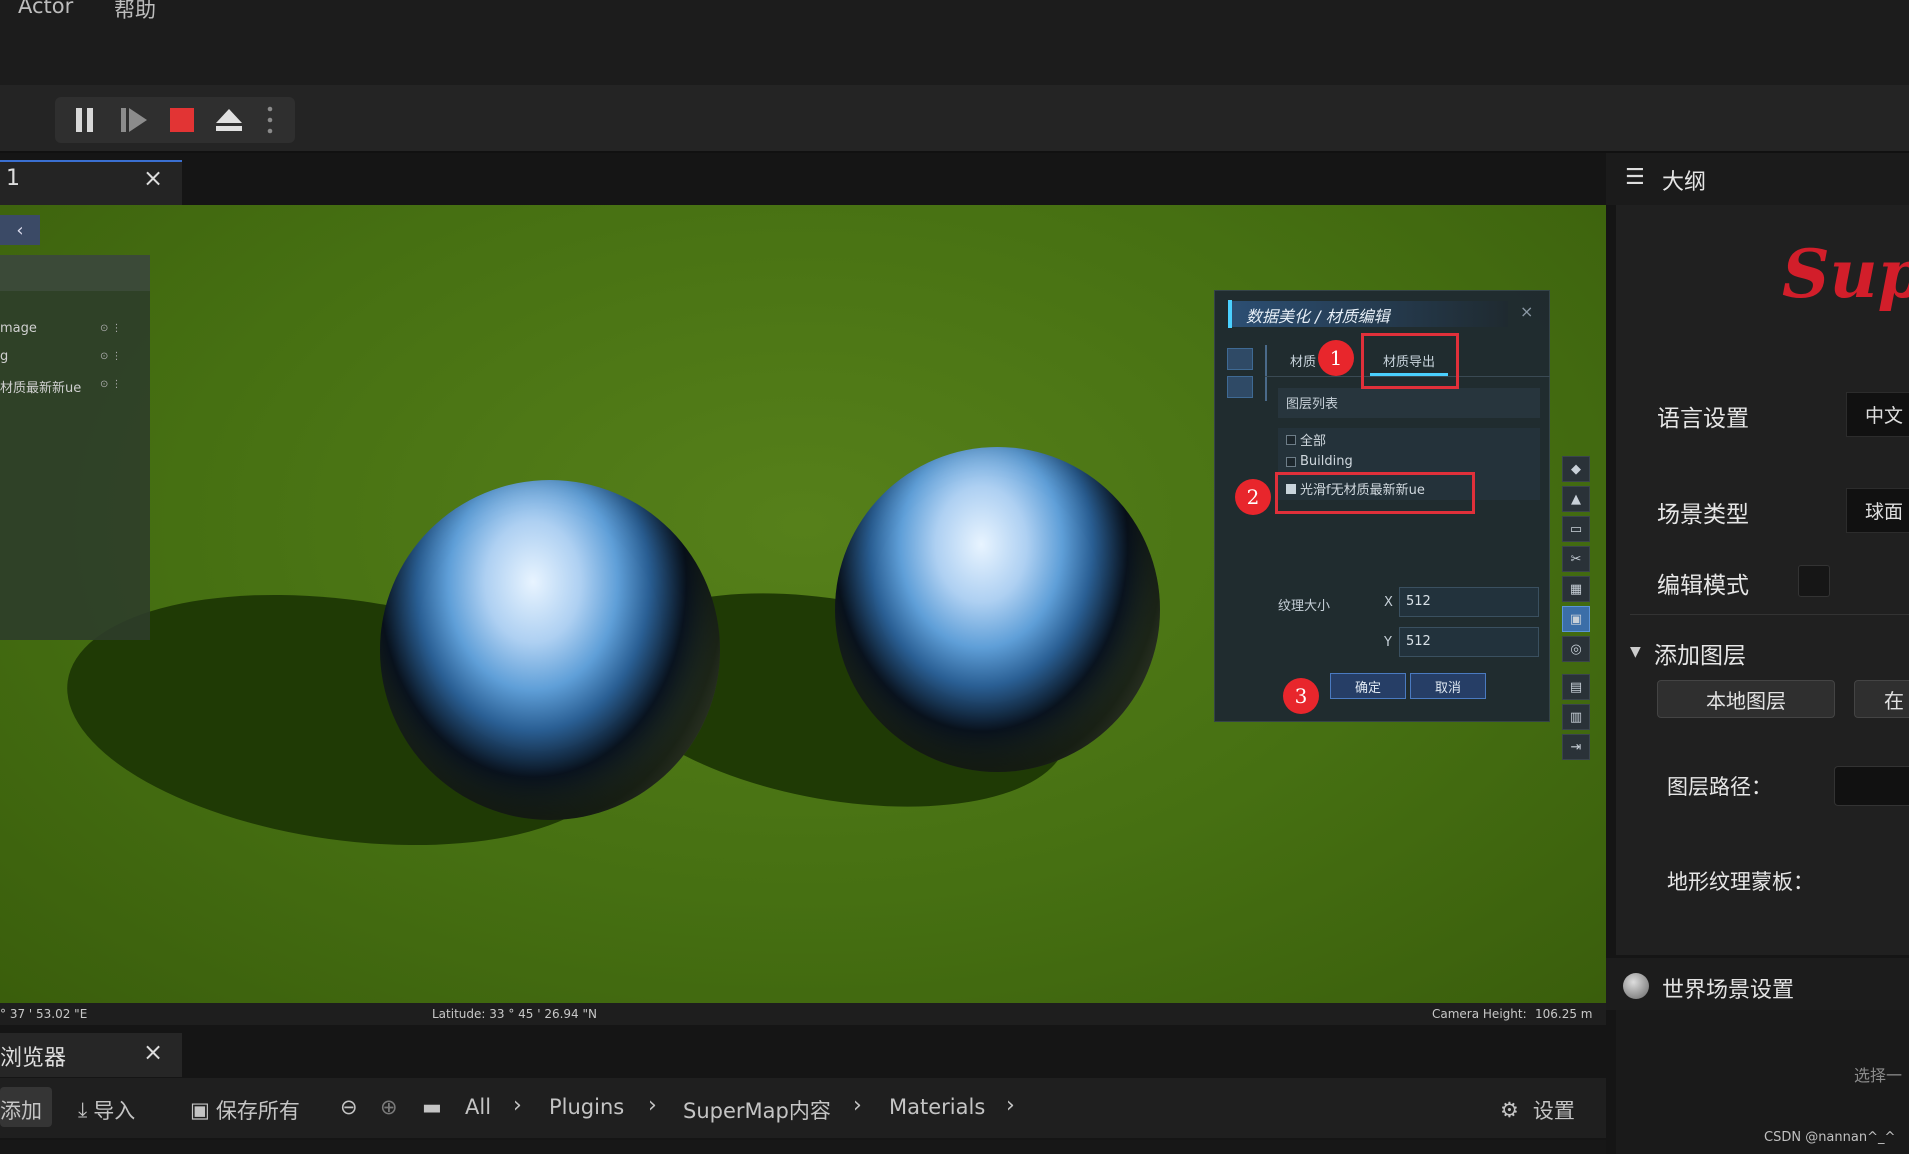 Image resolution: width=1909 pixels, height=1154 pixels. I want to click on content-browser-tab-label: 浏览器, so click(33, 1058).